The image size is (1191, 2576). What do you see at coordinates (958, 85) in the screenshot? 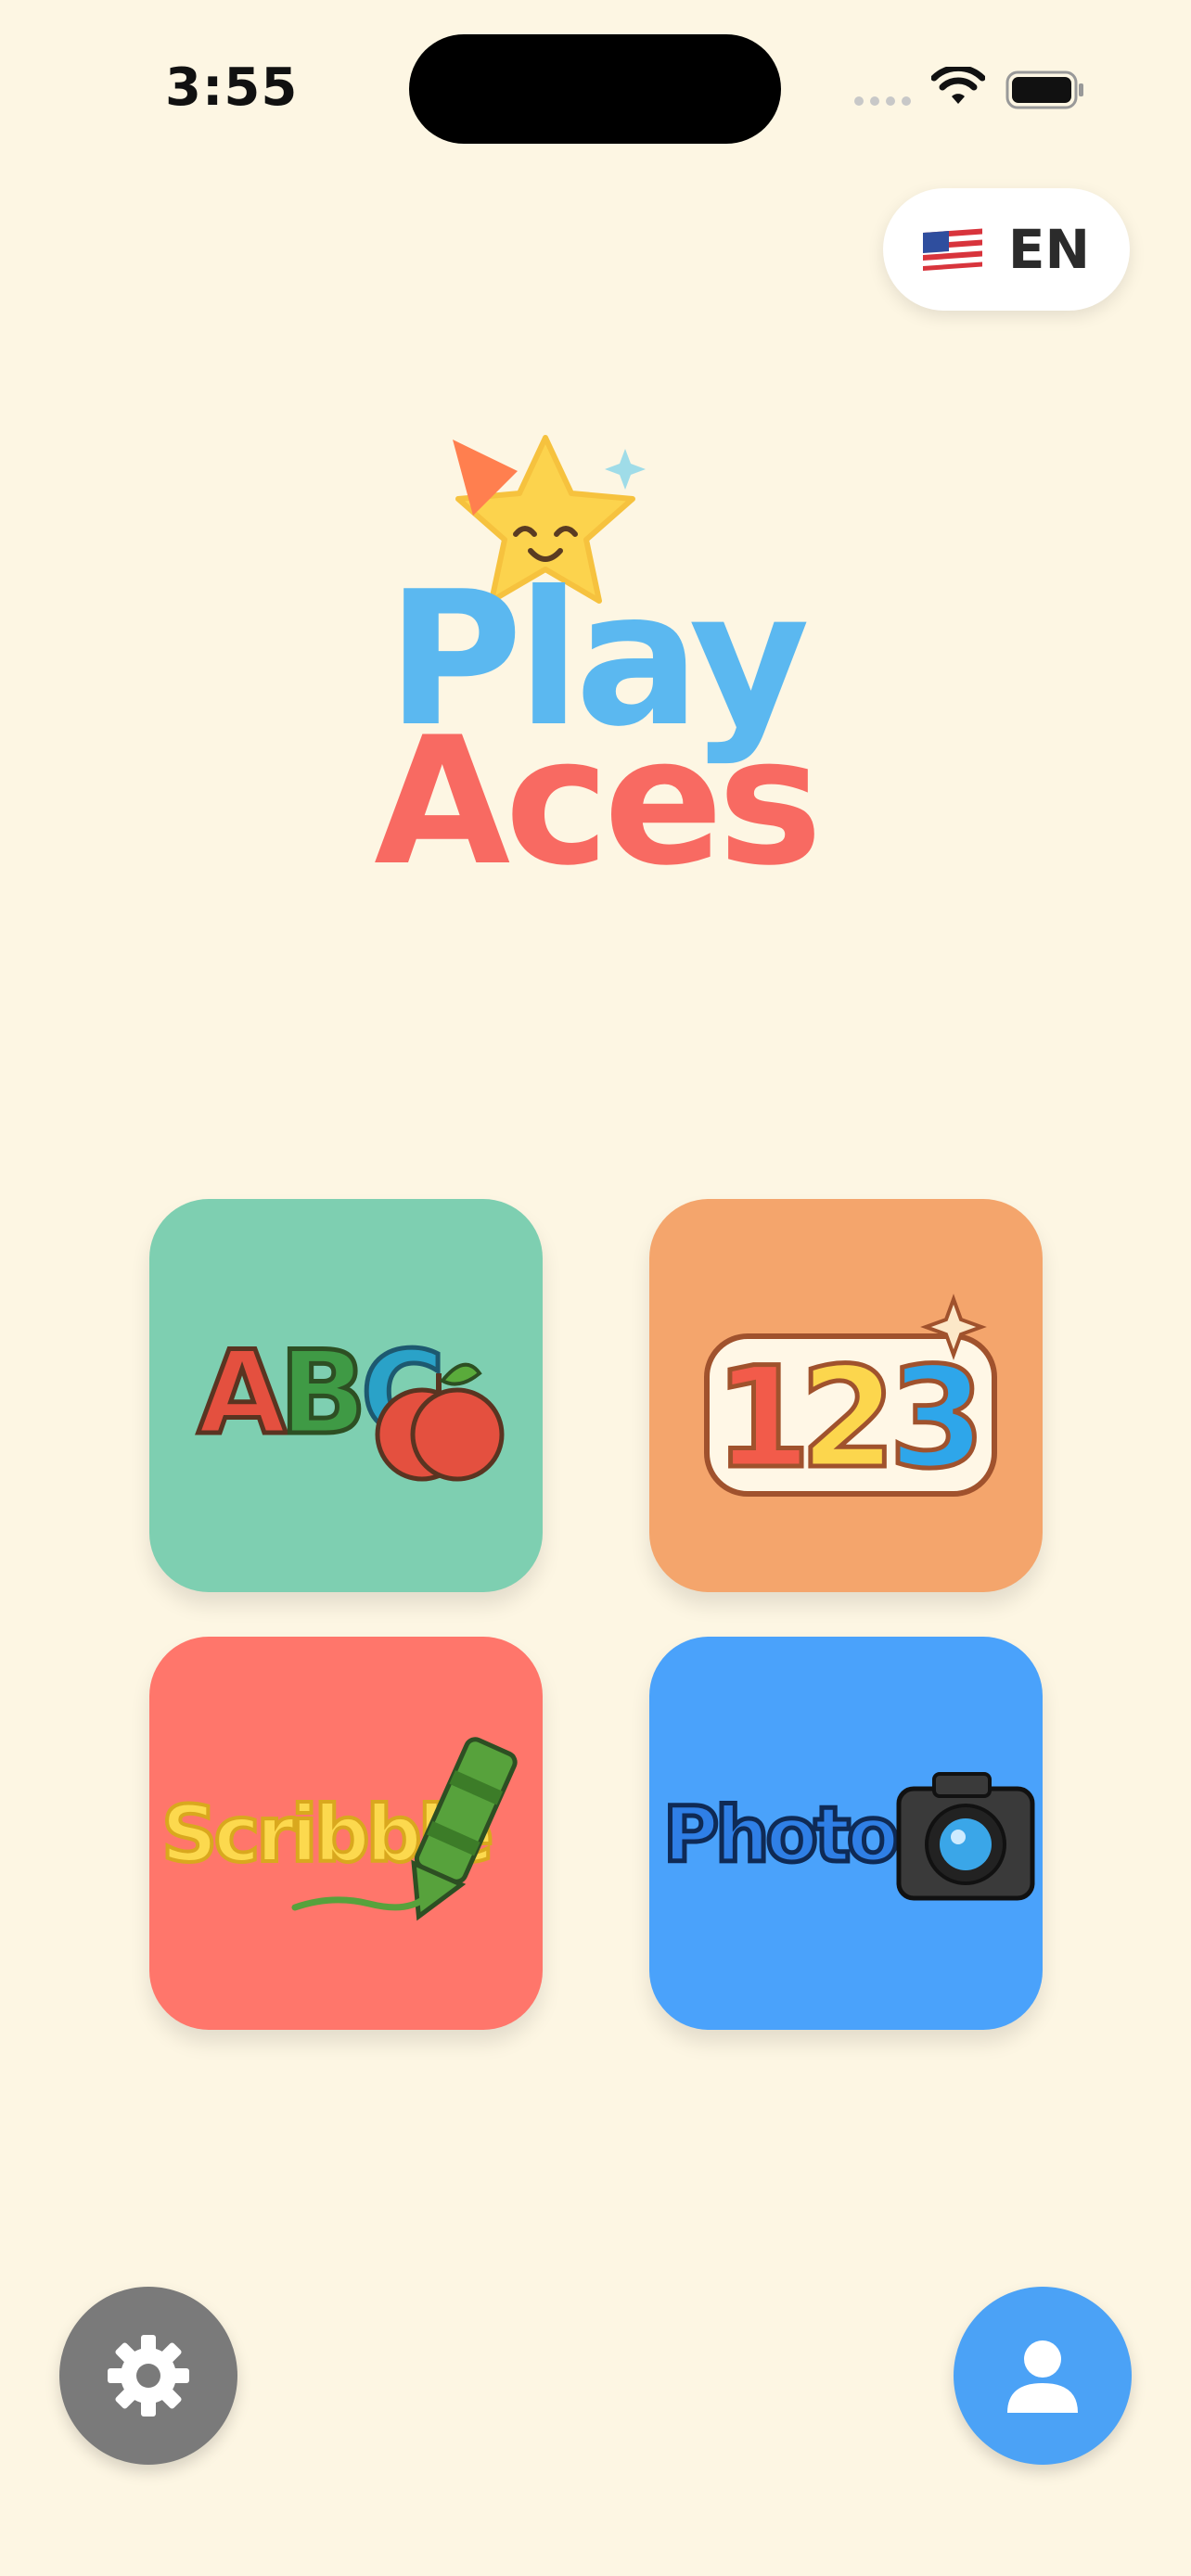
I see `wifi-icon` at bounding box center [958, 85].